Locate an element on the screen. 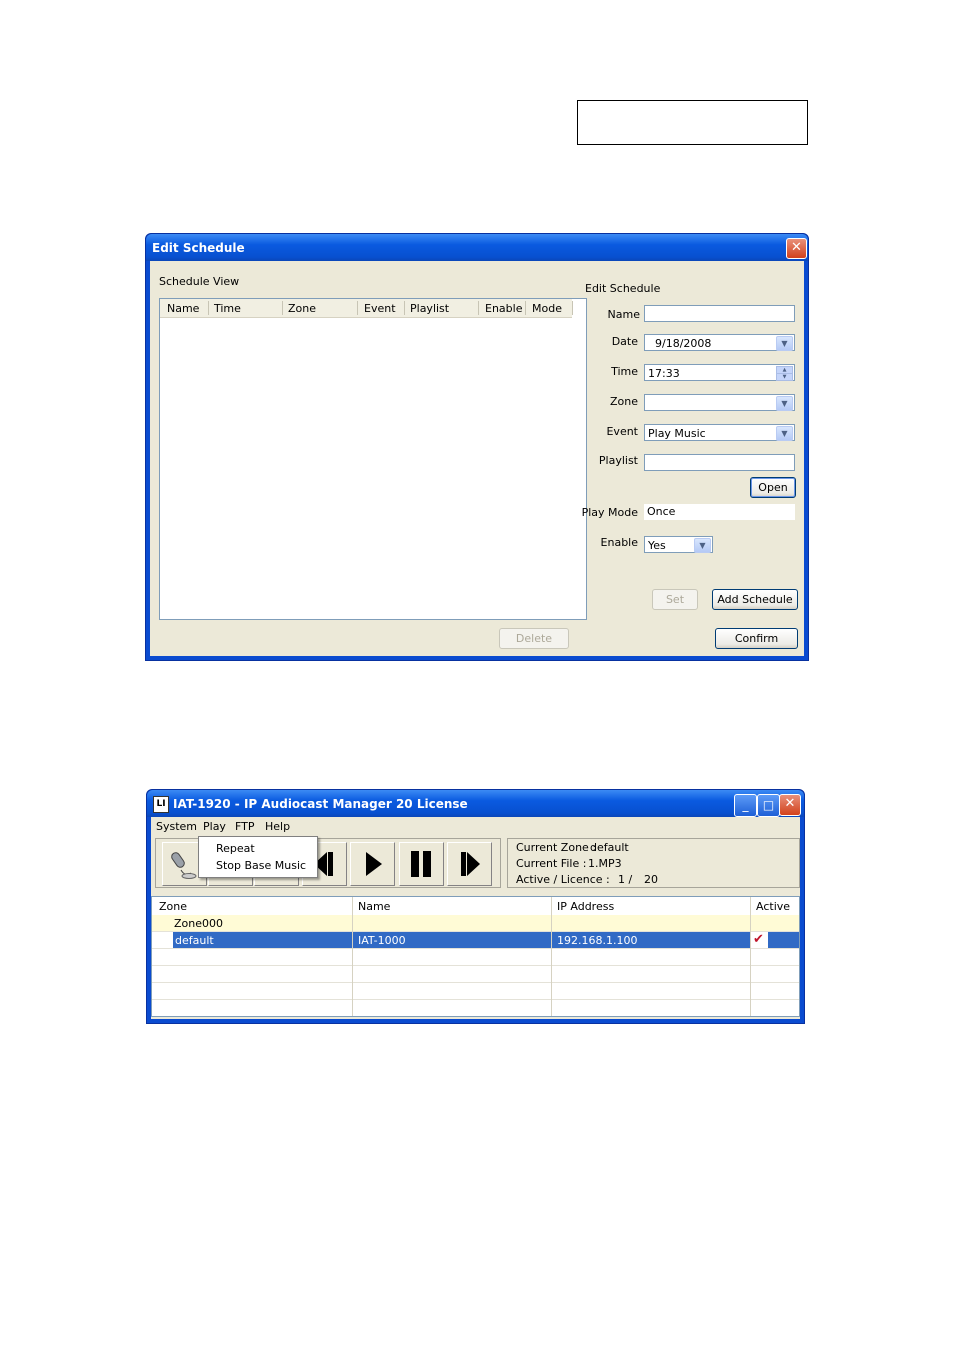 This screenshot has height=1351, width=954. play-mode-label: Play Mode is located at coordinates (609, 512).